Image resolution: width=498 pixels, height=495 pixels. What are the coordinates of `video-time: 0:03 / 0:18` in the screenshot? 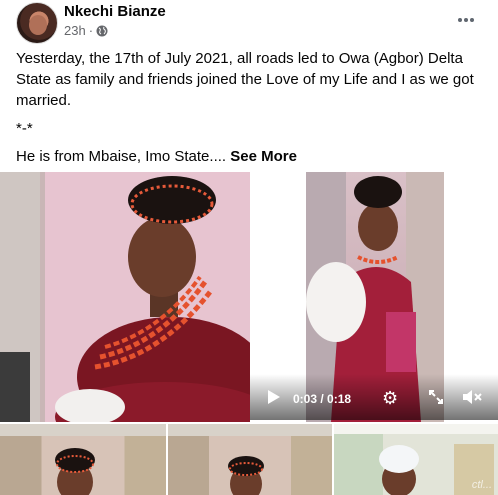 It's located at (322, 399).